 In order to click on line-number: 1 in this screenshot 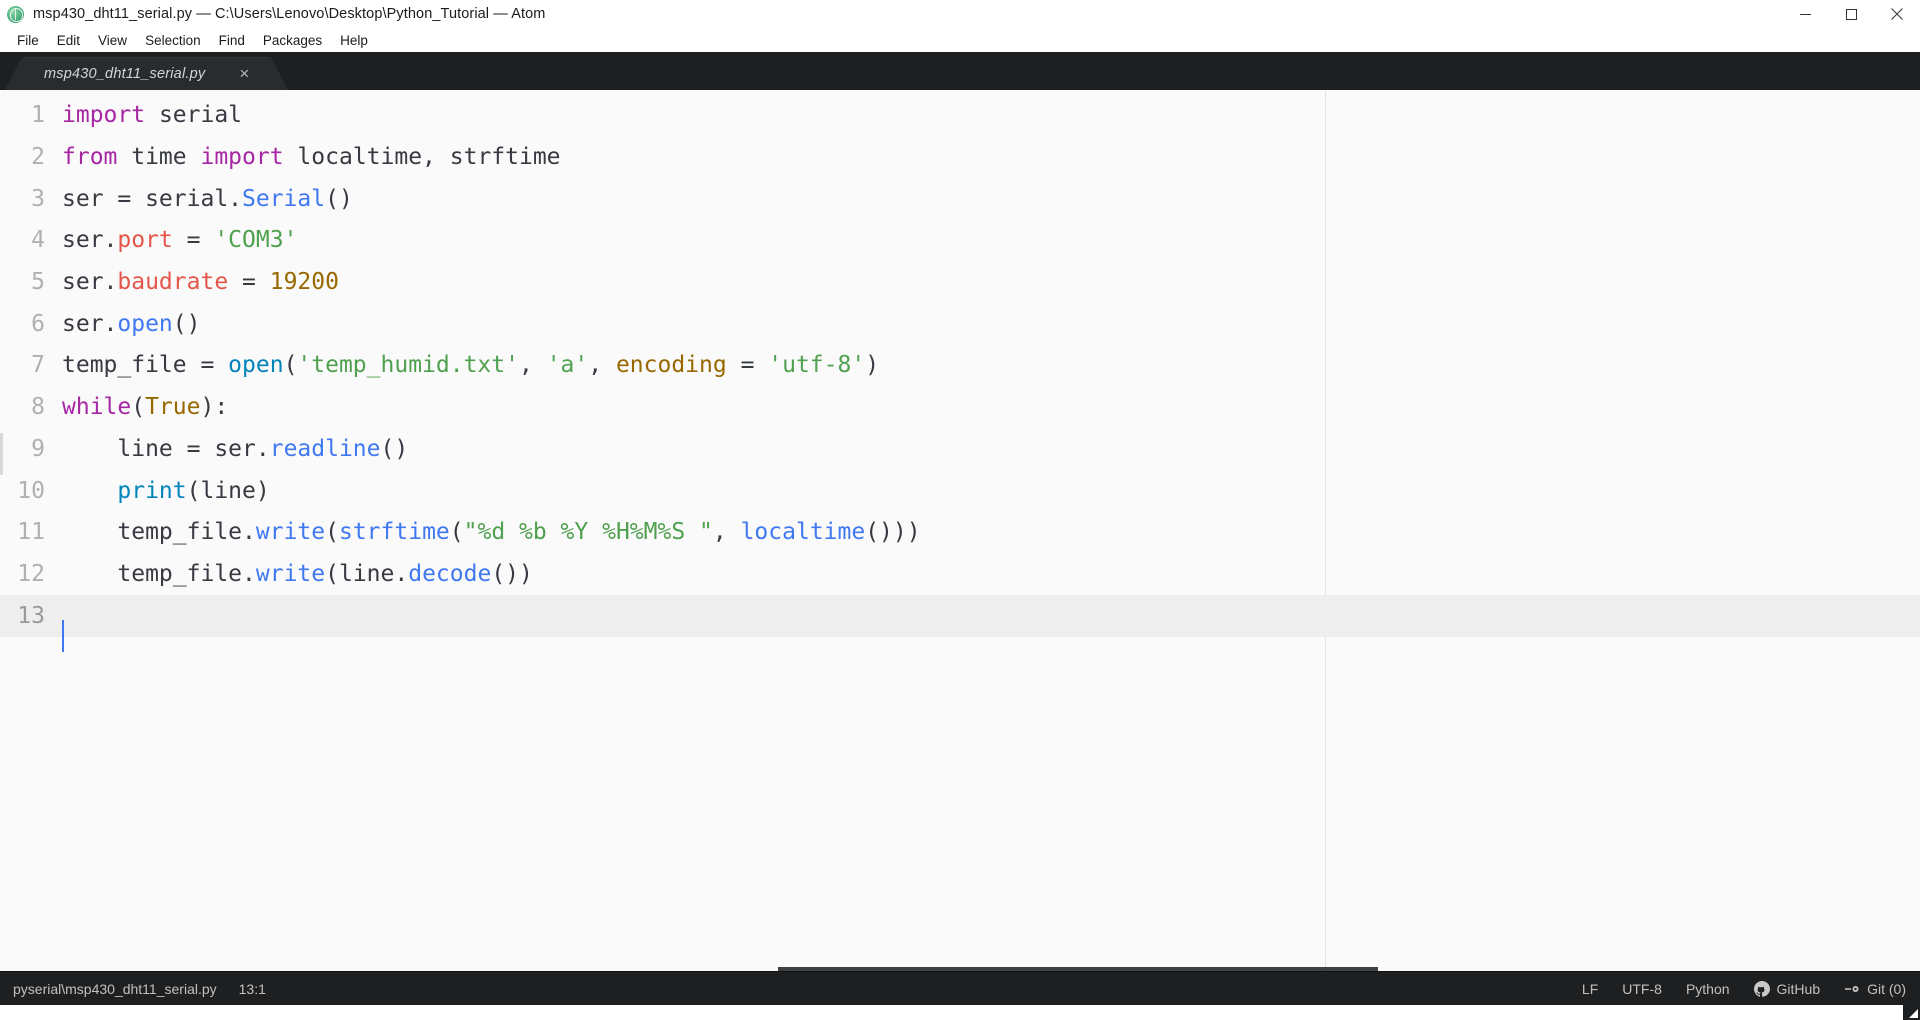, I will do `click(38, 115)`.